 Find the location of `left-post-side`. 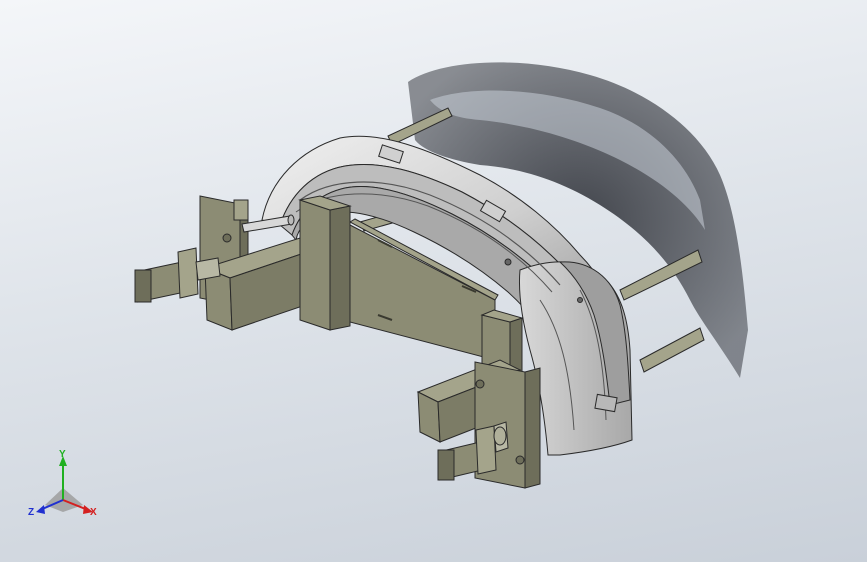

left-post-side is located at coordinates (340, 268).